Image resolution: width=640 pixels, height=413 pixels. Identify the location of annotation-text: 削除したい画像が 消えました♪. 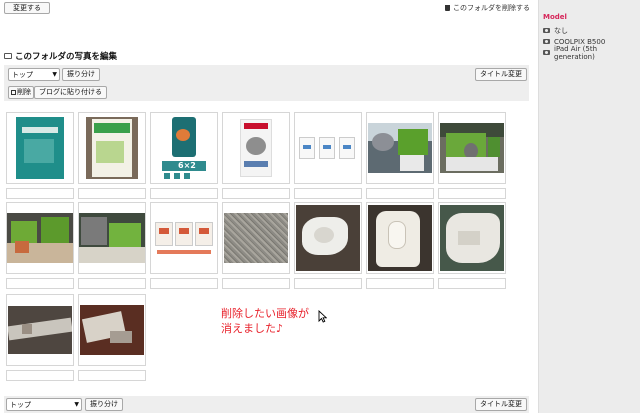
(265, 321).